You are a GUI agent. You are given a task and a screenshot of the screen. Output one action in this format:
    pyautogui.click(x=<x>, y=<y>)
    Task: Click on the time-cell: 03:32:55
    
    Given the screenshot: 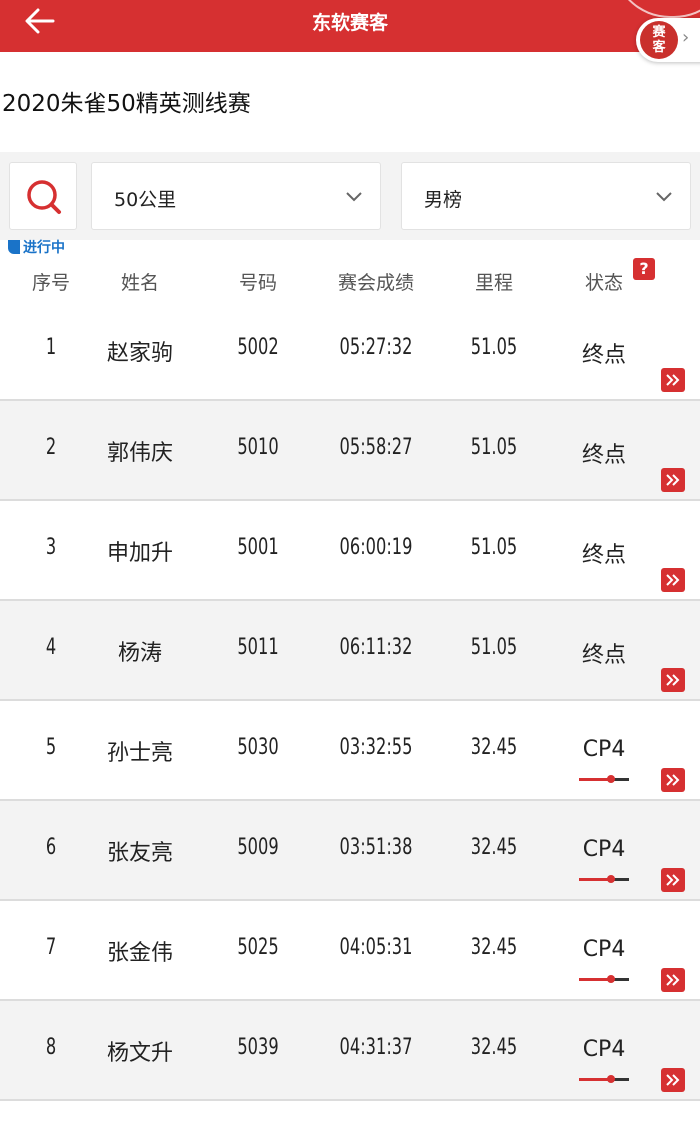 What is the action you would take?
    pyautogui.click(x=376, y=747)
    